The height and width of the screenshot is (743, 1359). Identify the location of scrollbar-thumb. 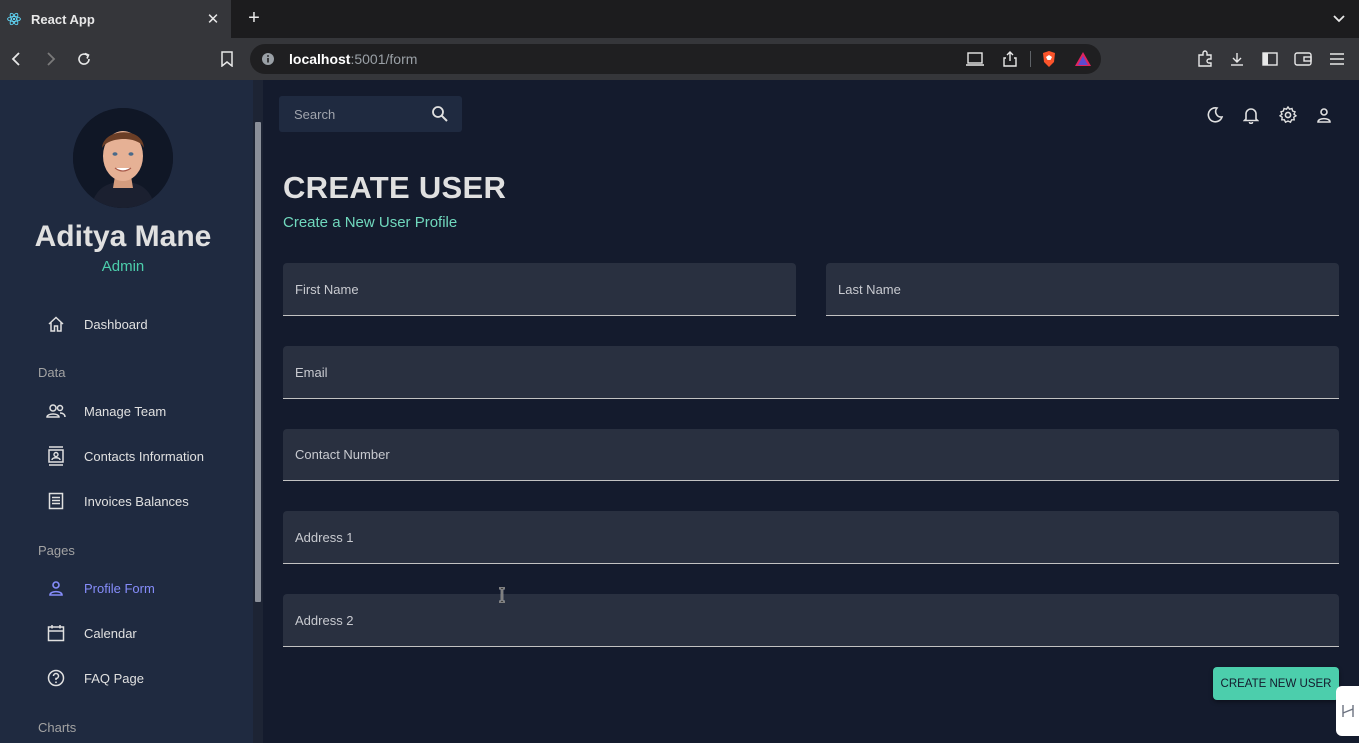
(258, 362).